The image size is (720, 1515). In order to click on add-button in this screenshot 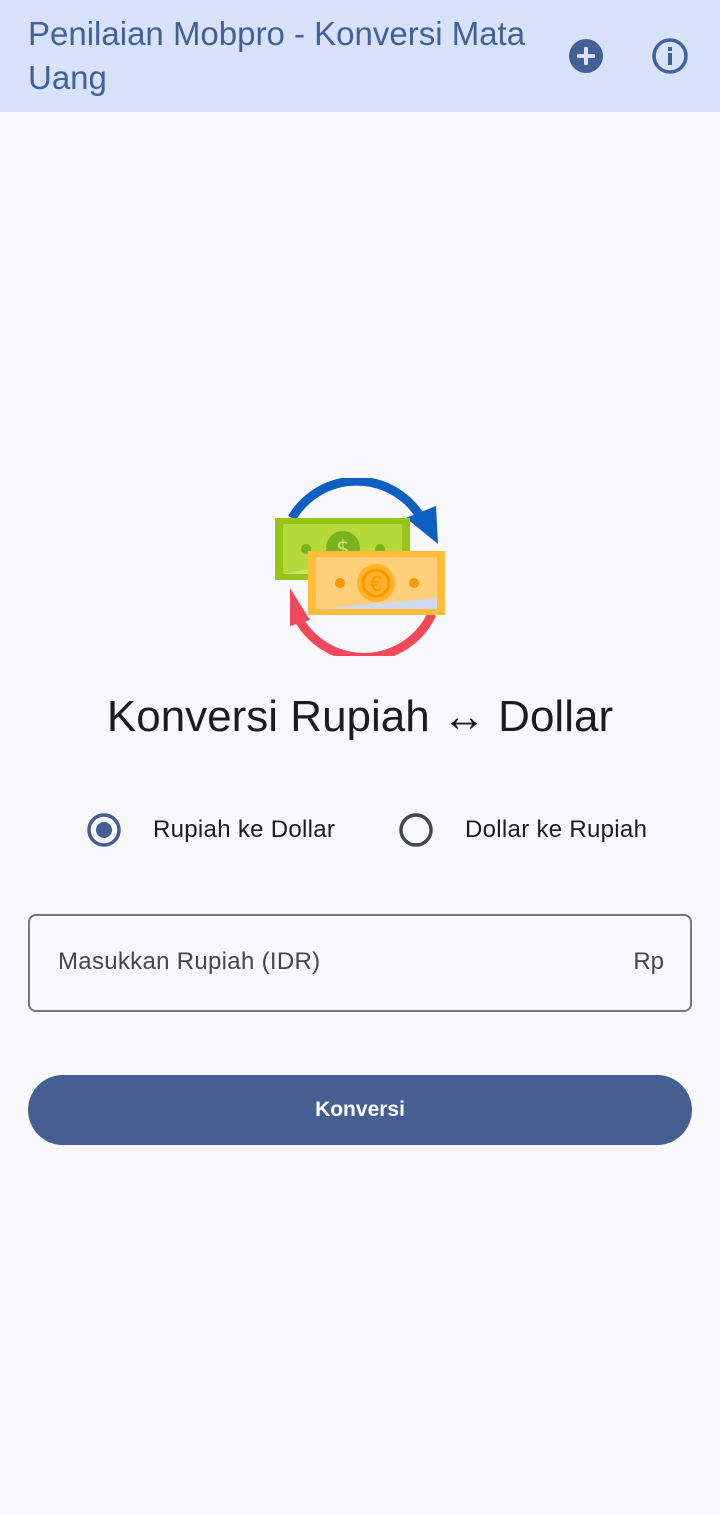, I will do `click(586, 56)`.